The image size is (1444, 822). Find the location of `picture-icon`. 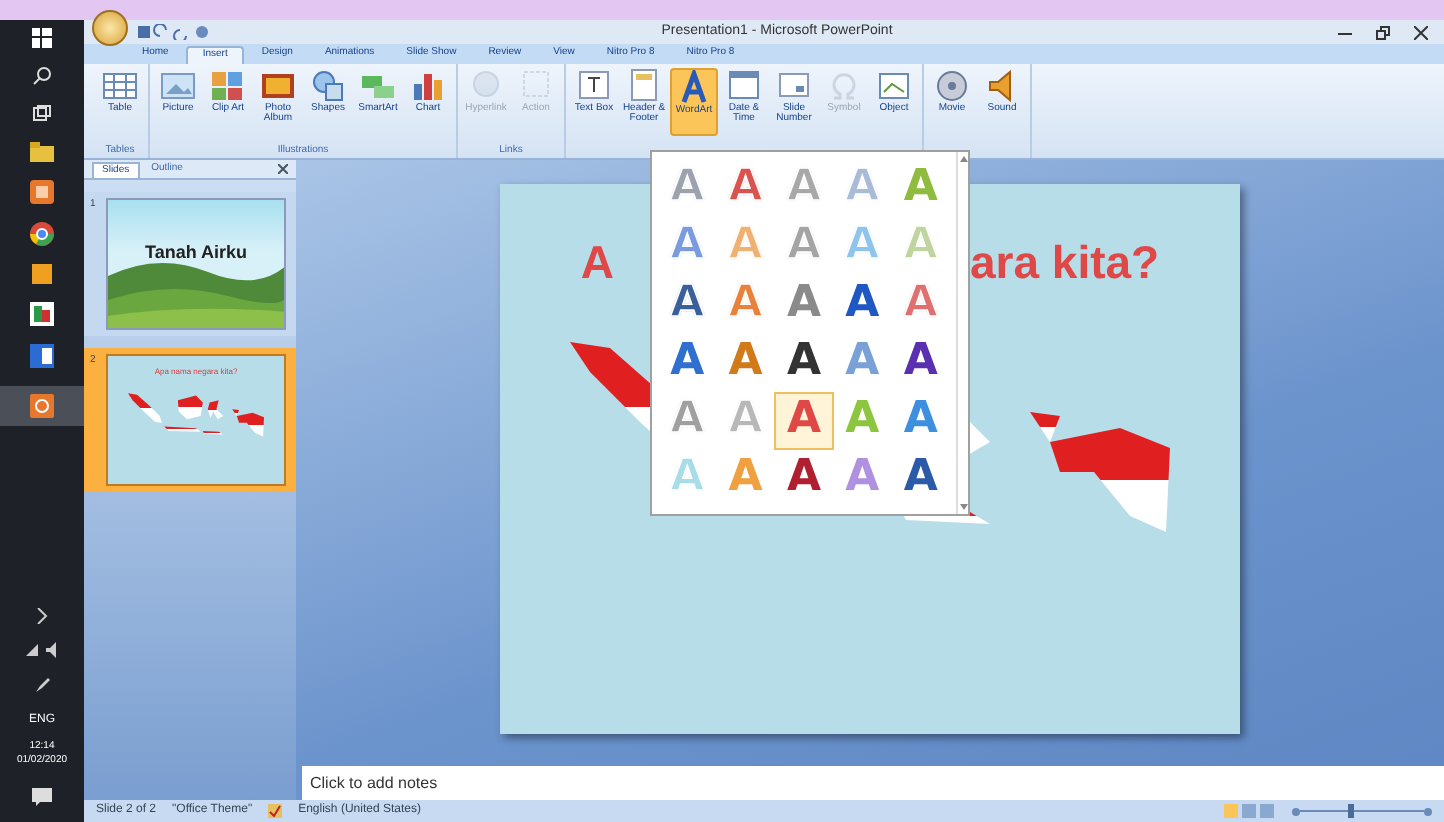

picture-icon is located at coordinates (178, 86).